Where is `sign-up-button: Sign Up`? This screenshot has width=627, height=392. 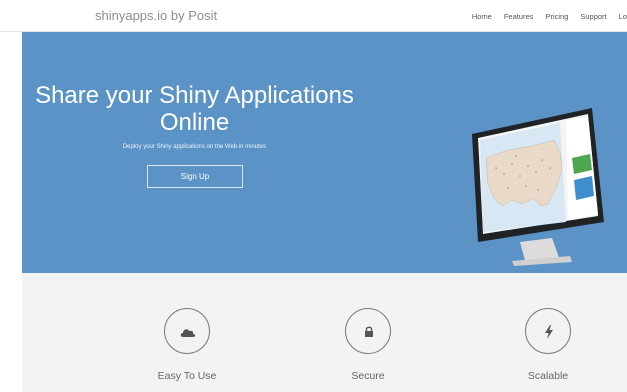
sign-up-button: Sign Up is located at coordinates (195, 176).